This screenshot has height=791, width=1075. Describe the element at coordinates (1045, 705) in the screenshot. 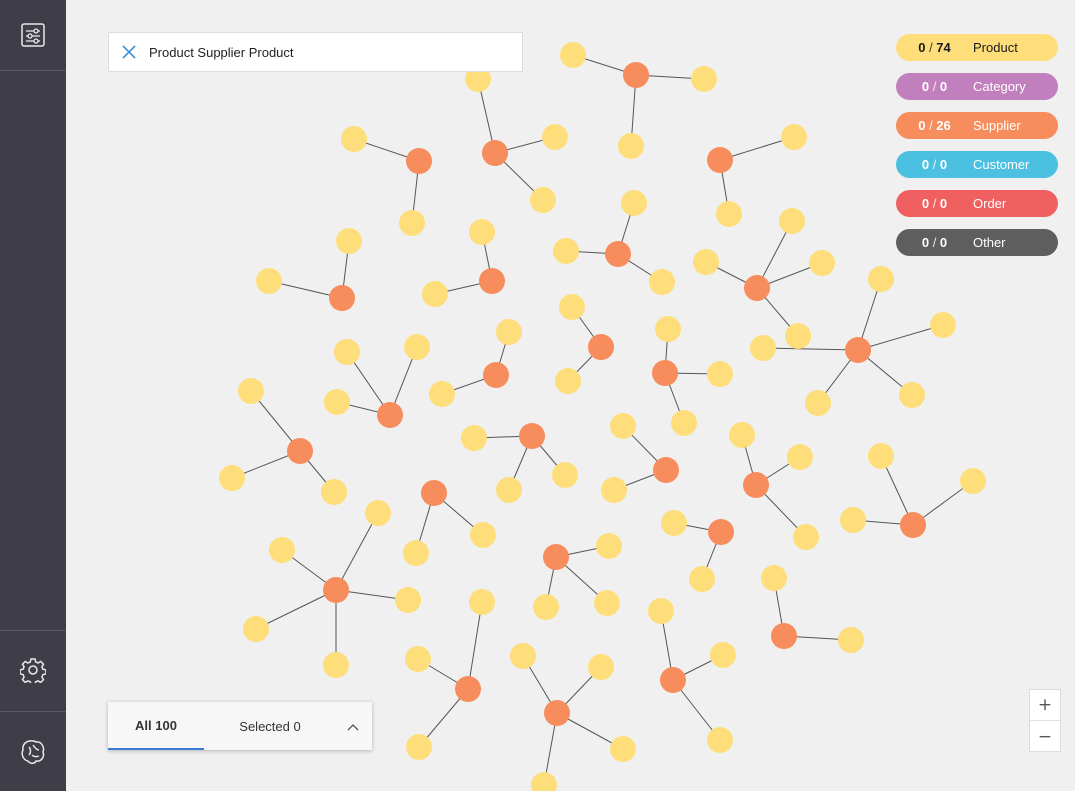

I see `zoom-in-button: +` at that location.